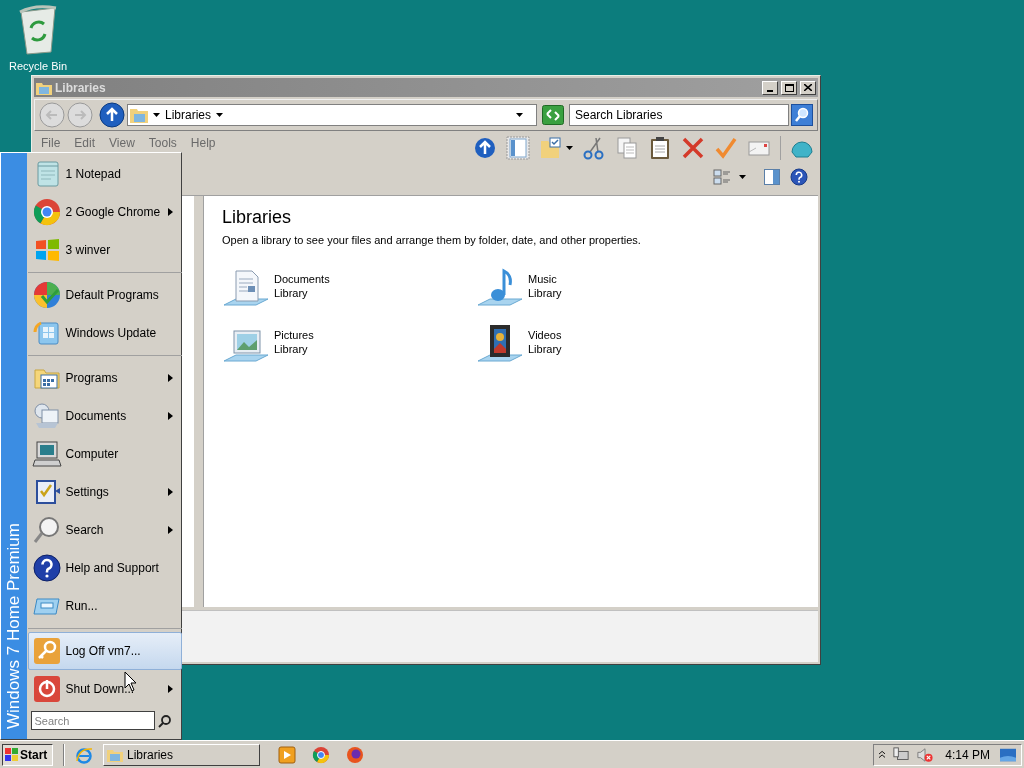 This screenshot has height=768, width=1024. Describe the element at coordinates (693, 148) in the screenshot. I see `delete-icon` at that location.